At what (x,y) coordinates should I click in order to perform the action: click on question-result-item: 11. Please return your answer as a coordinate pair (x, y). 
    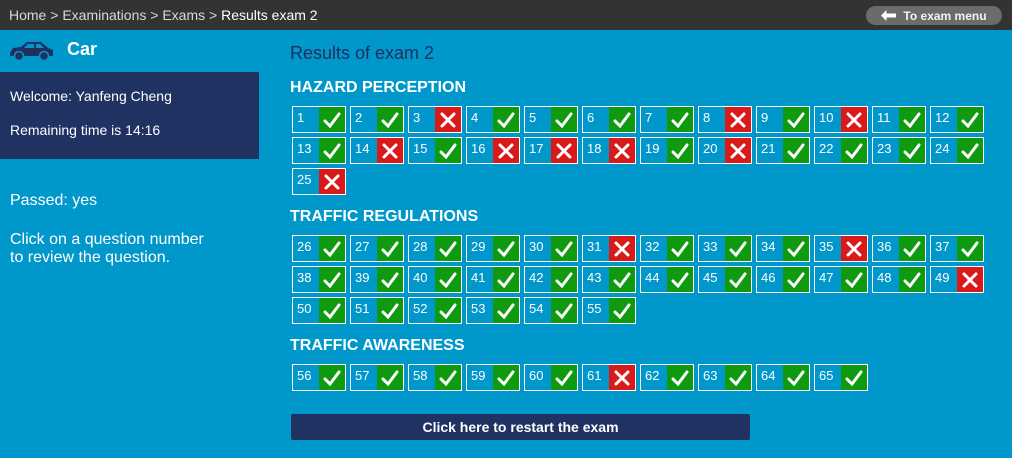
    Looking at the image, I should click on (899, 119).